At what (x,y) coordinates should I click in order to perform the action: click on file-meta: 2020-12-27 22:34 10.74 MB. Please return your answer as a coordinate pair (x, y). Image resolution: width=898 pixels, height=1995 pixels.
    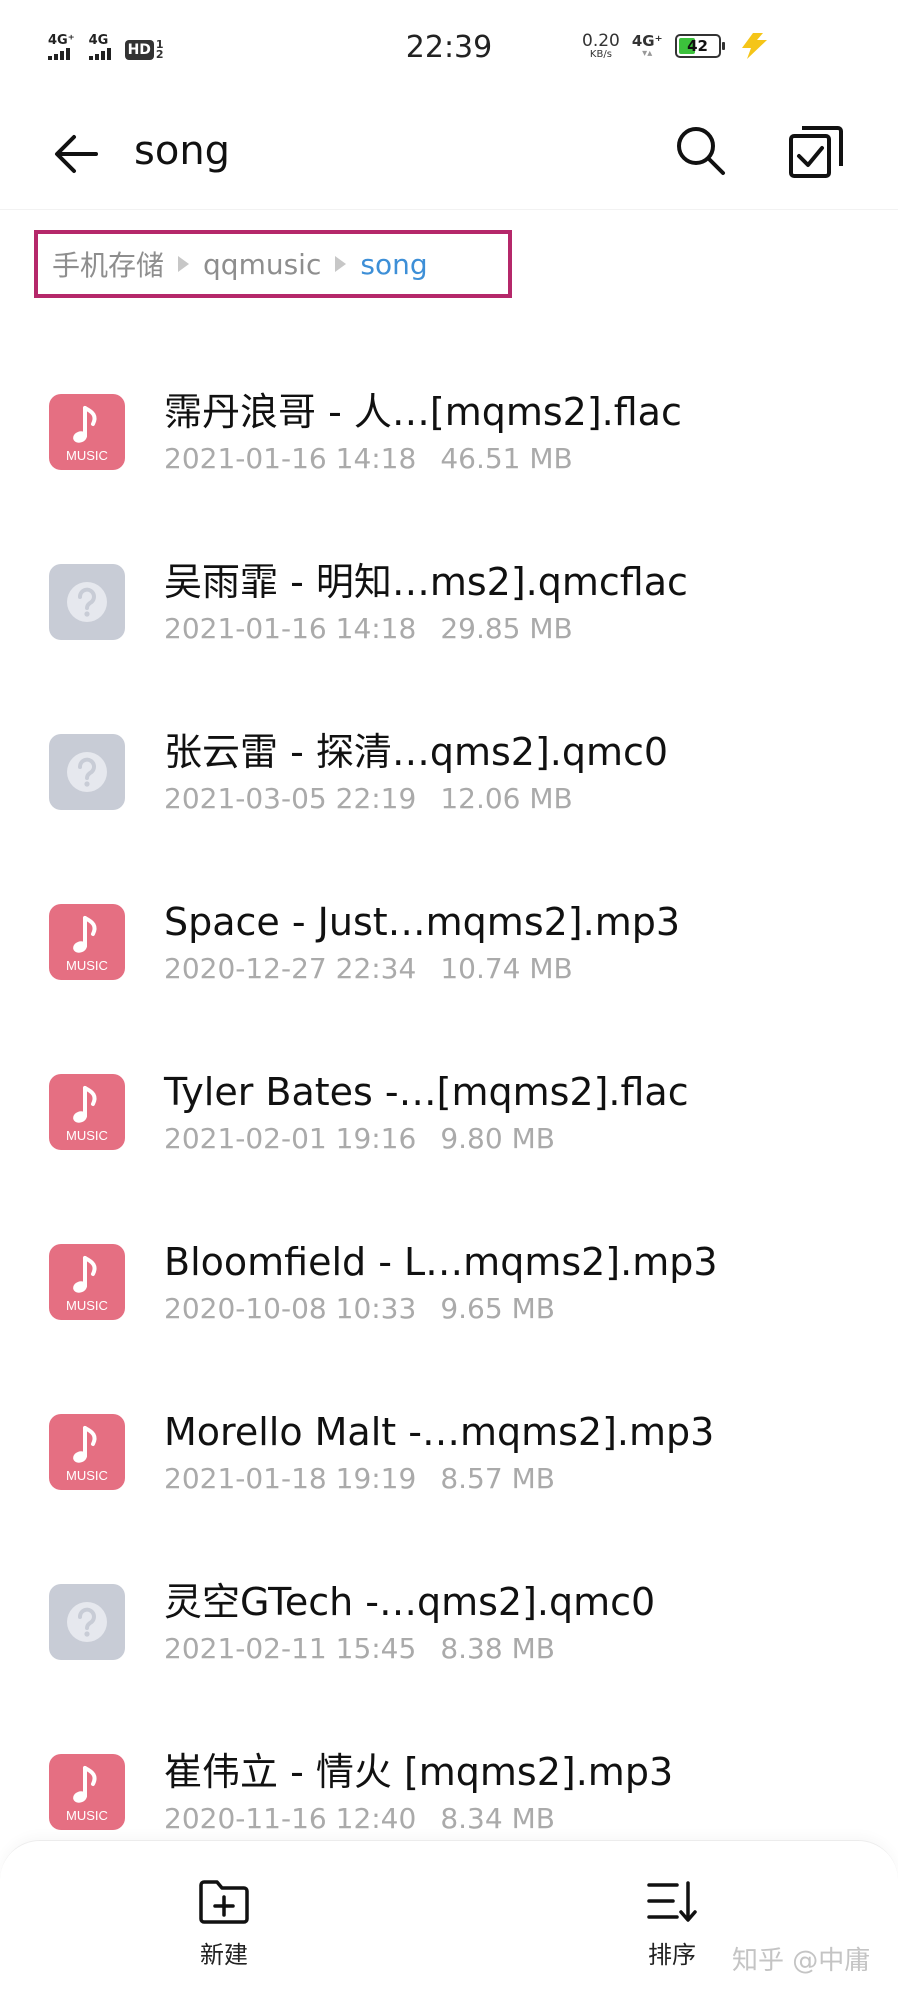
    Looking at the image, I should click on (368, 969).